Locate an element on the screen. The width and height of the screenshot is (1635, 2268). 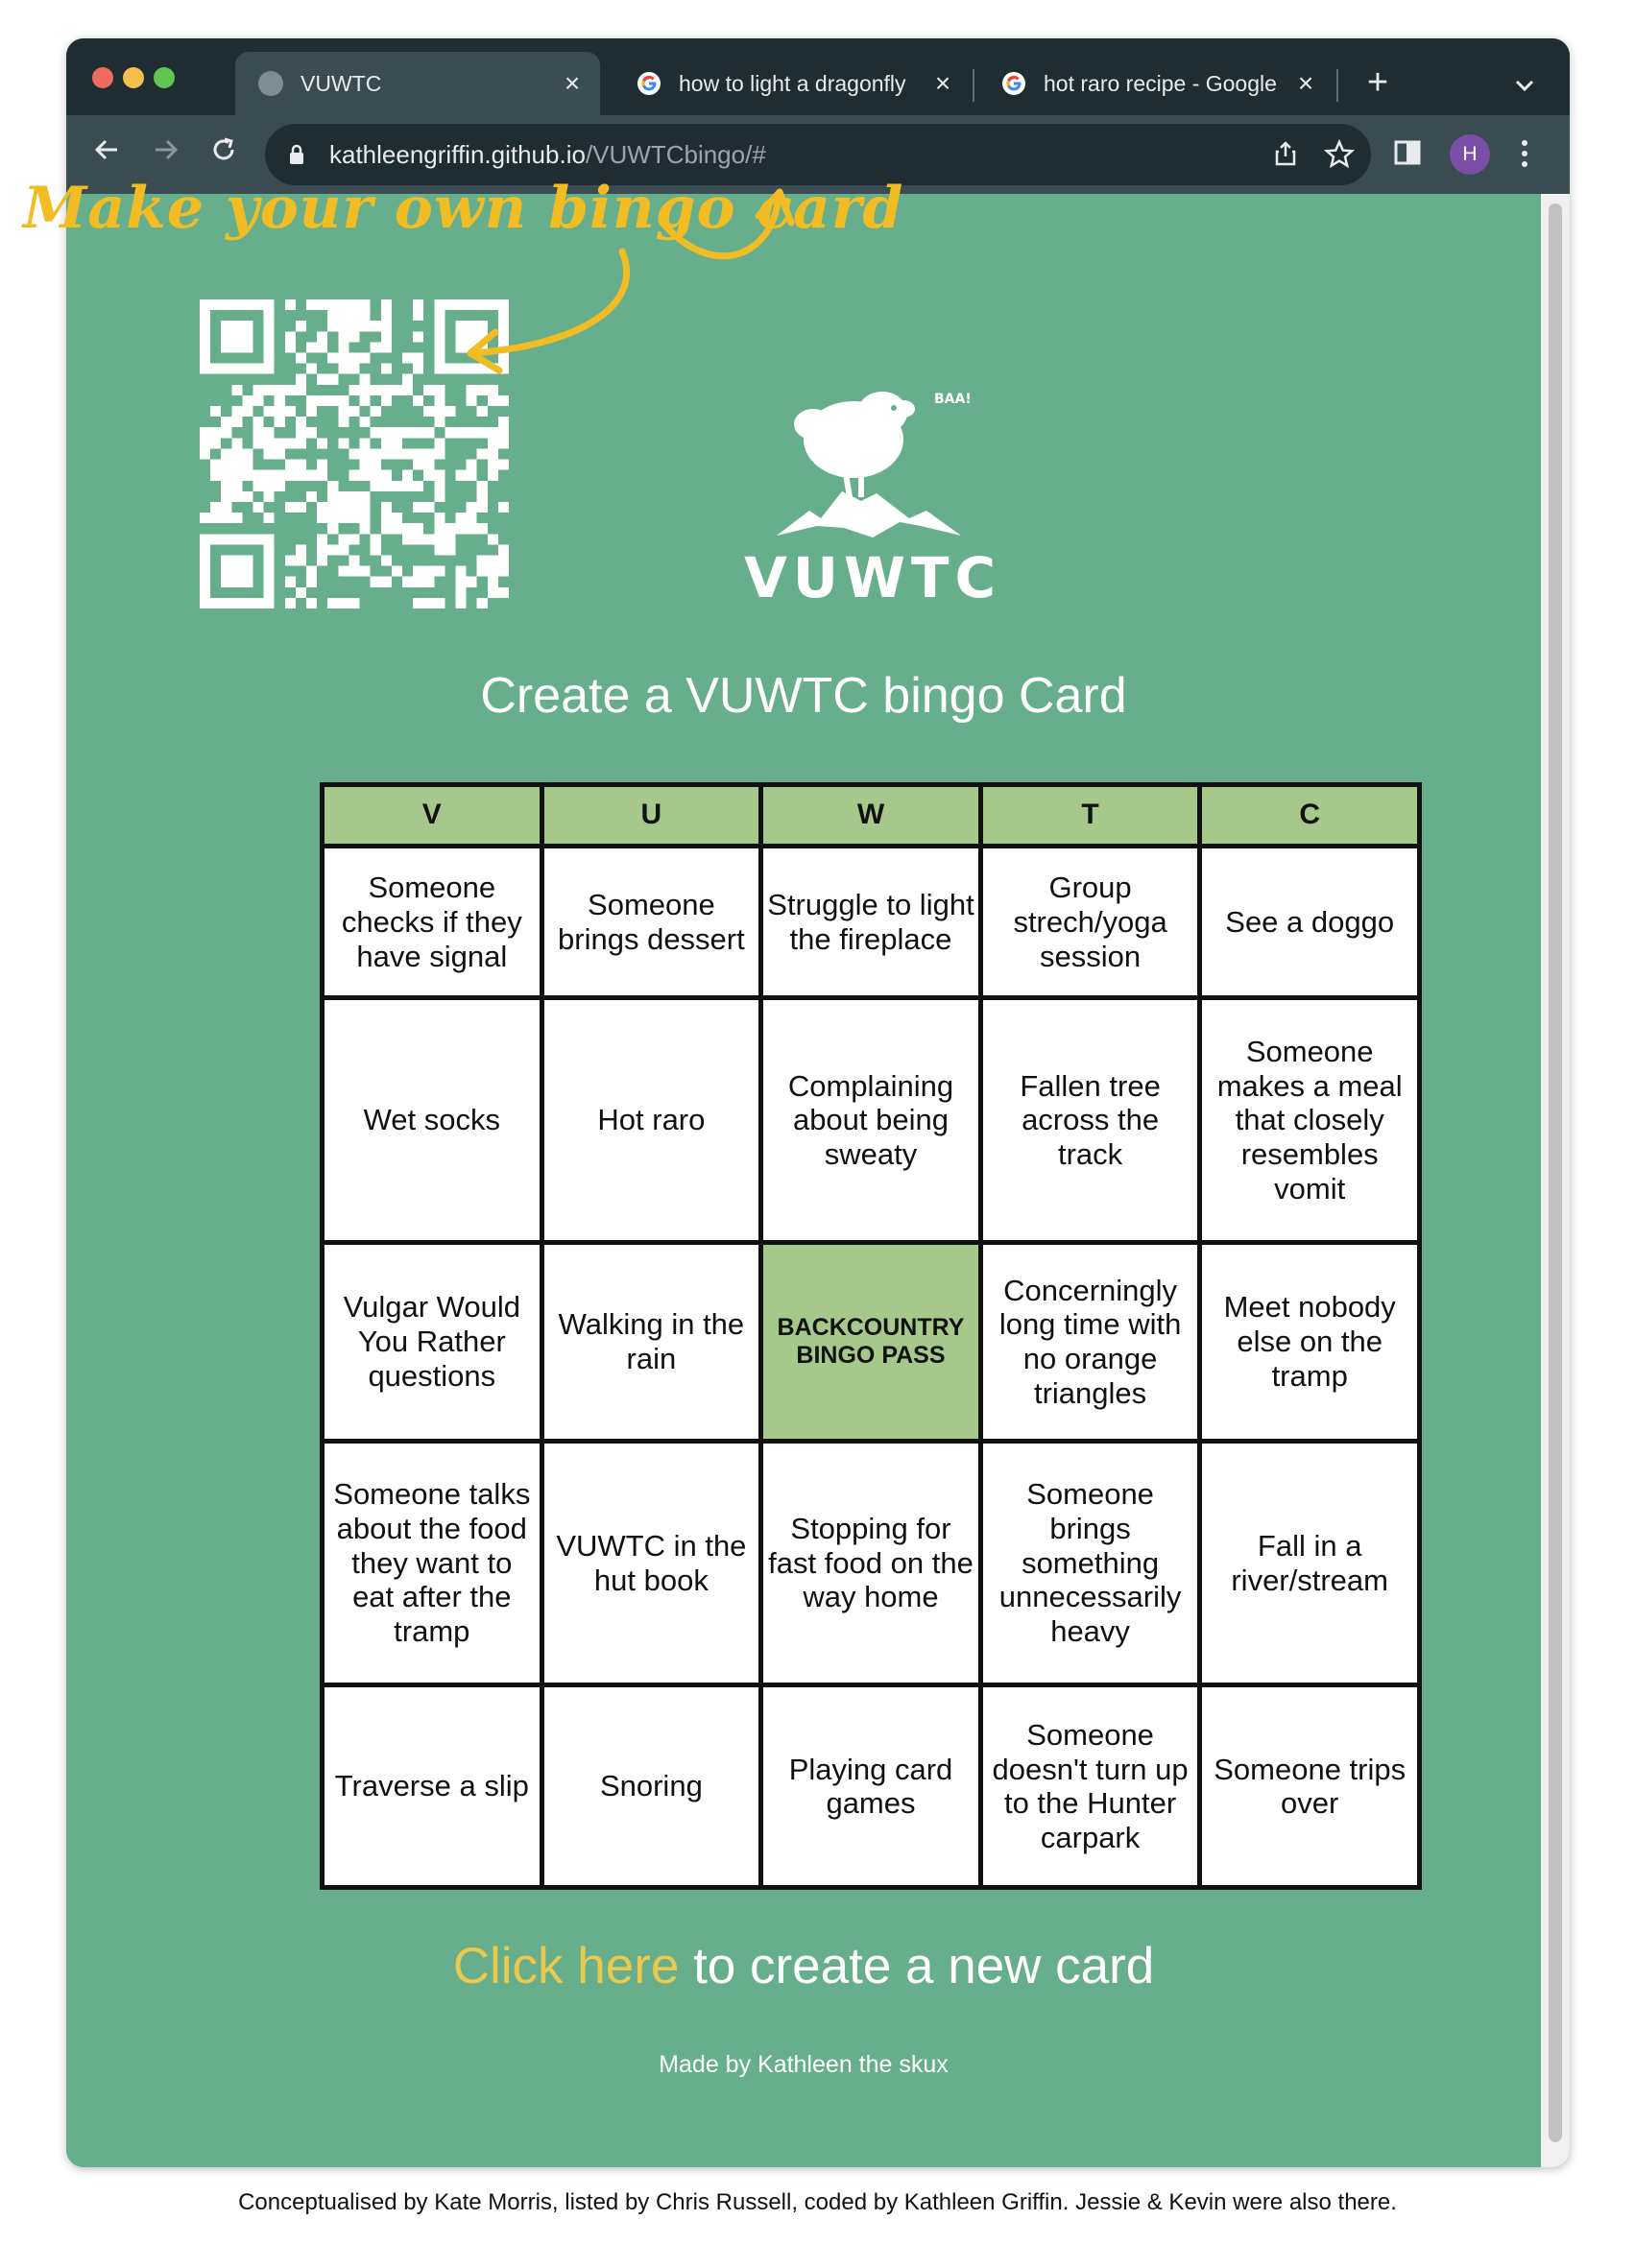
vuwtc-logo: BAA! VUWTC is located at coordinates (872, 501).